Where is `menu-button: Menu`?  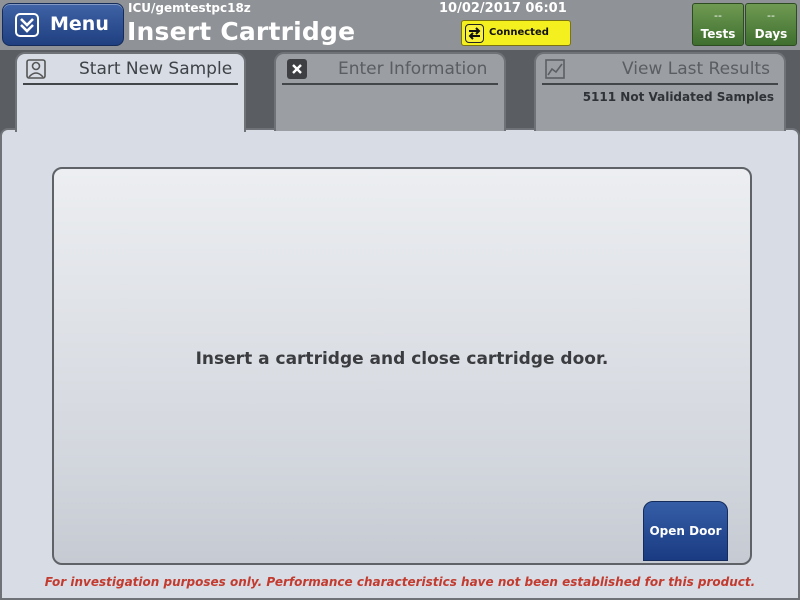 menu-button: Menu is located at coordinates (63, 24).